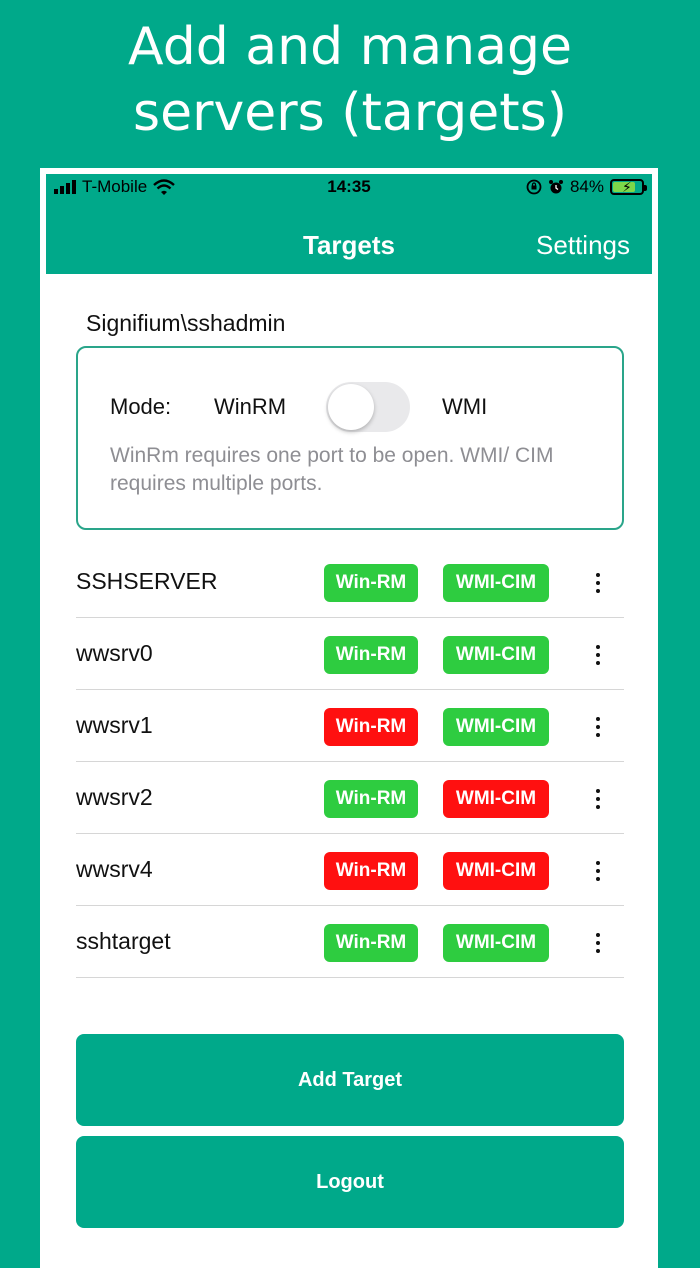 This screenshot has height=1268, width=700. I want to click on target-row: SSHSERVER Win-RM WMI-CIM, so click(350, 582).